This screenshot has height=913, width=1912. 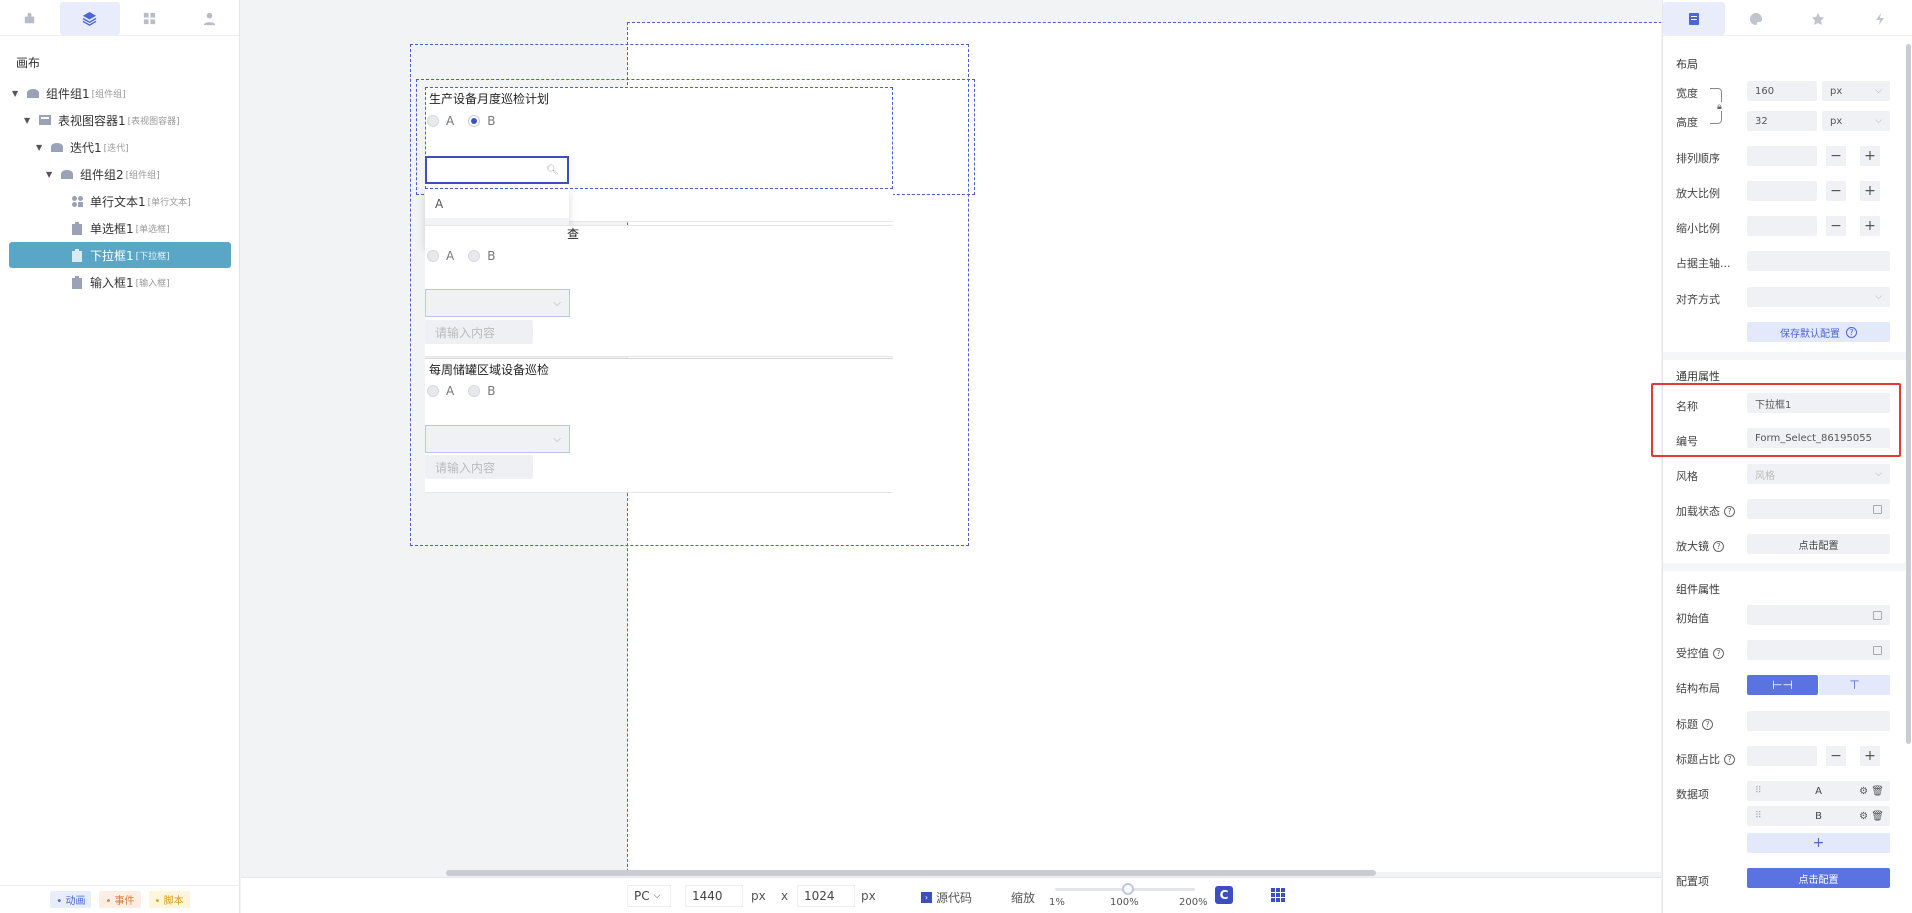 I want to click on config-button: 点击配置, so click(x=1818, y=878).